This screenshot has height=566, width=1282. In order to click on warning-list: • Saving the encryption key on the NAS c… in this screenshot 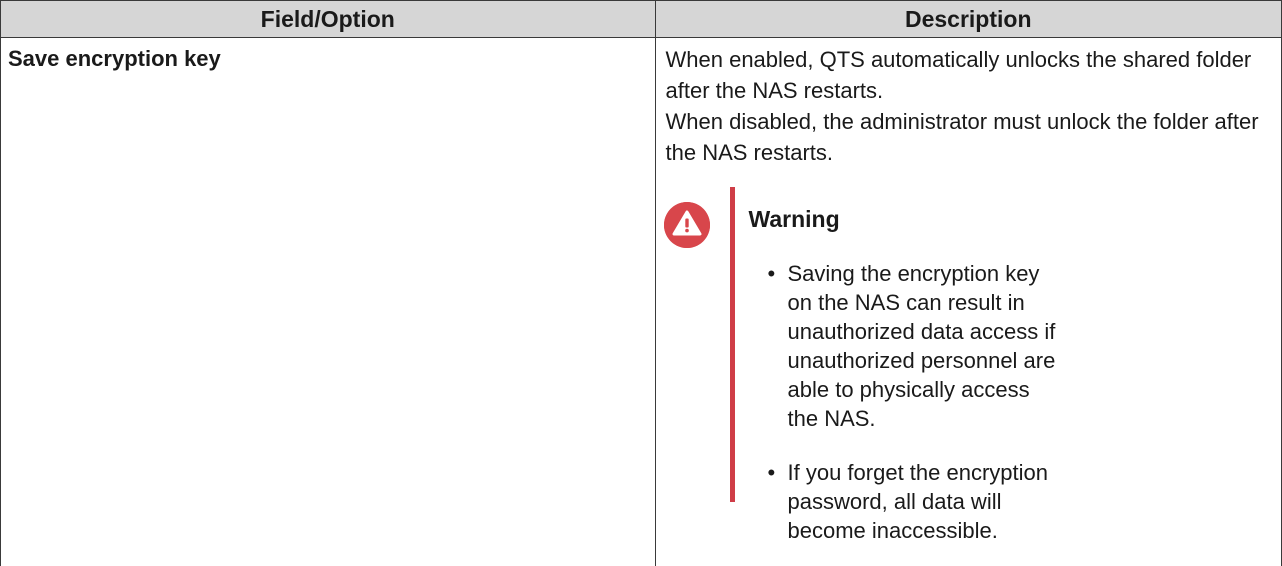, I will do `click(914, 402)`.